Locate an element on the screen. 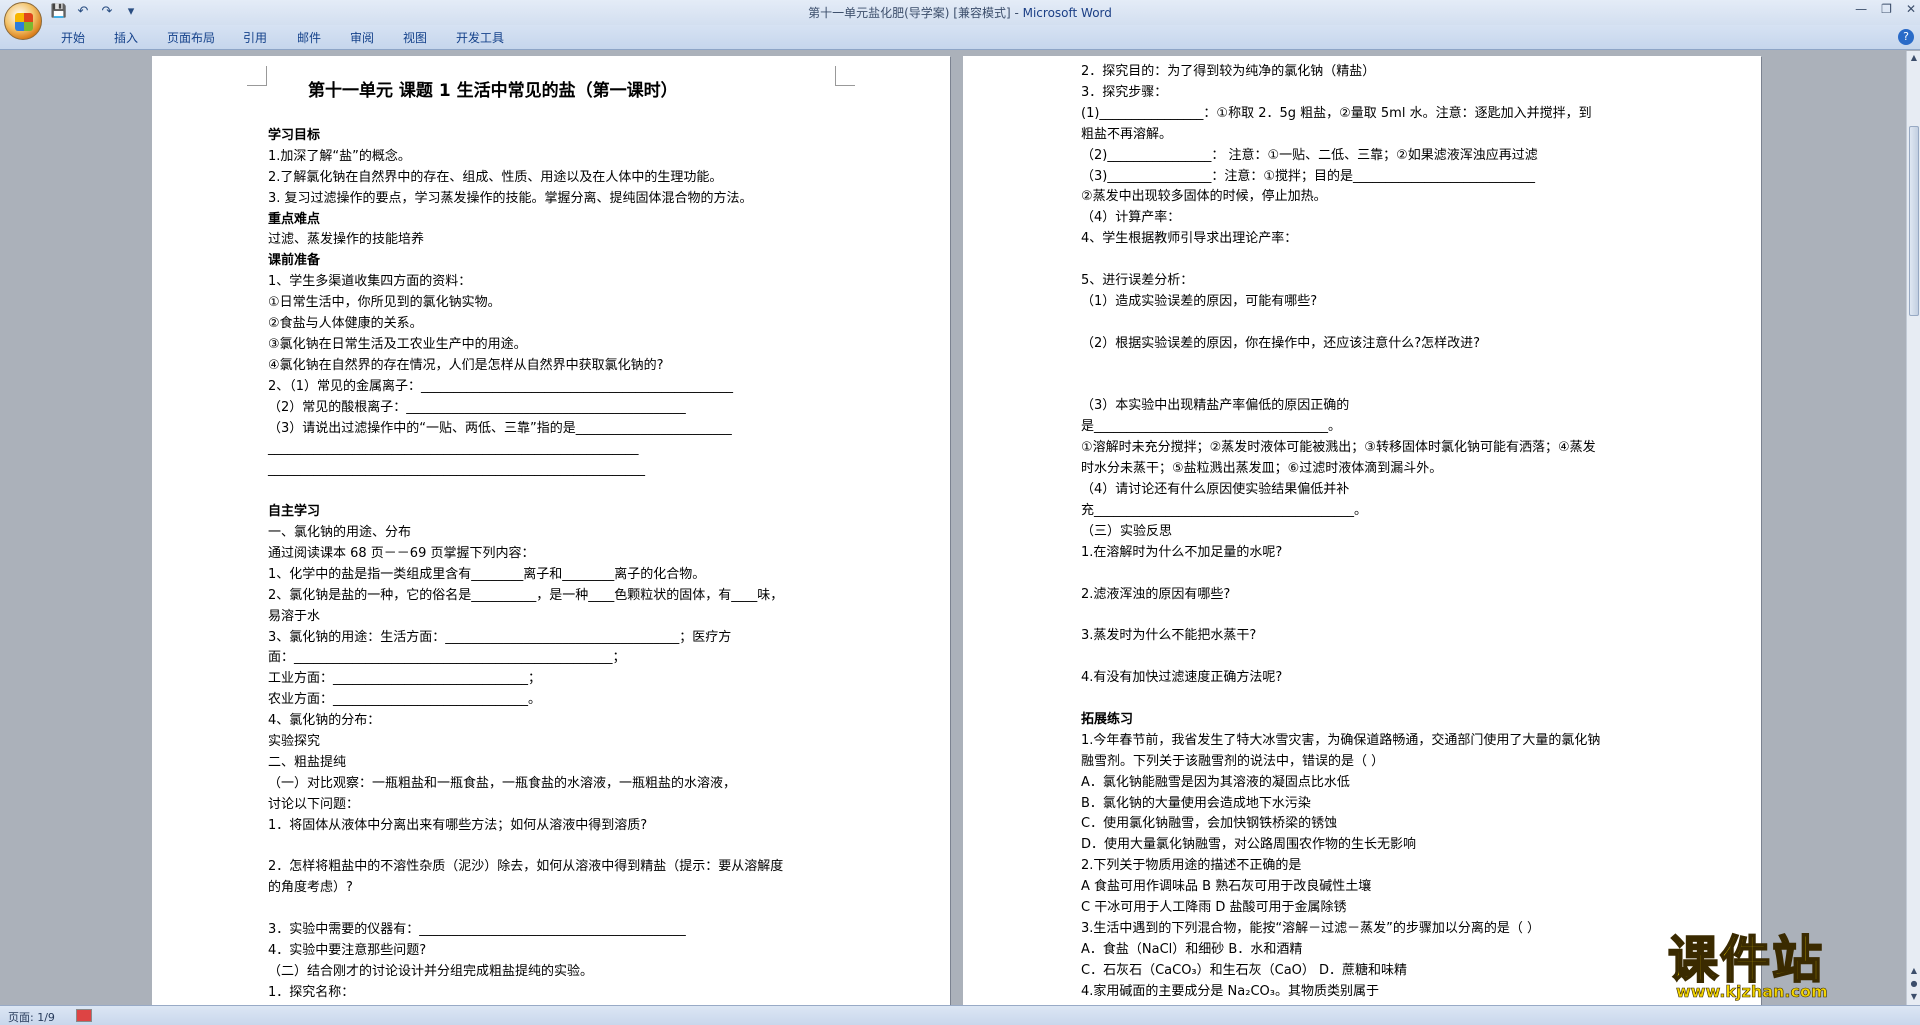  text-line: C．石灰石（CaCO₃）和生石灰（CaO） D．蔗糖和味精 is located at coordinates (1244, 970).